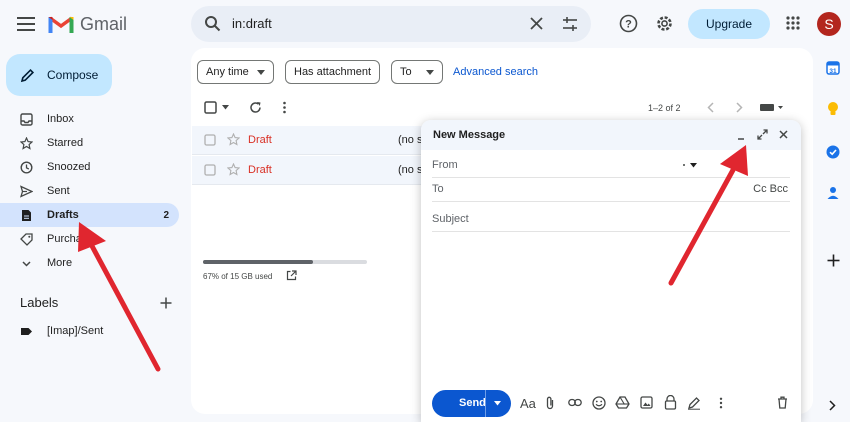 This screenshot has height=422, width=850. Describe the element at coordinates (119, 297) in the screenshot. I see `arrow-to-drafts` at that location.